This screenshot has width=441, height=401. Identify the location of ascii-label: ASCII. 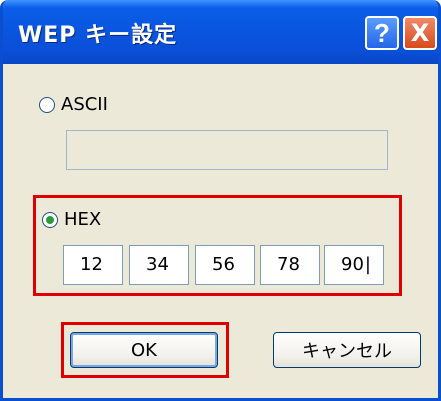
(84, 104).